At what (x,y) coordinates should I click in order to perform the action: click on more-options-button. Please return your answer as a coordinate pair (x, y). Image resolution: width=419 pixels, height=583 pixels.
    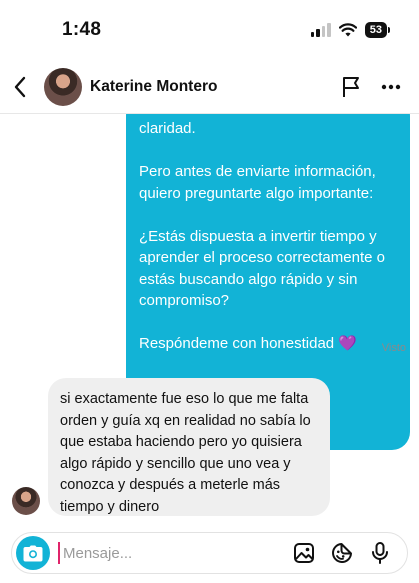
    Looking at the image, I should click on (391, 87).